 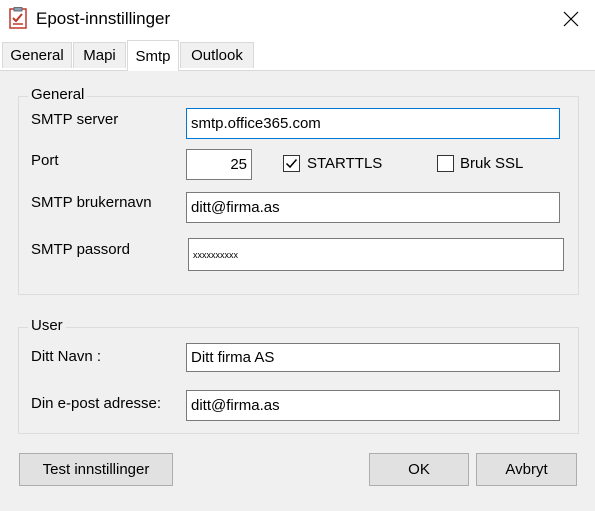 What do you see at coordinates (47, 325) in the screenshot?
I see `user-group-legend: User` at bounding box center [47, 325].